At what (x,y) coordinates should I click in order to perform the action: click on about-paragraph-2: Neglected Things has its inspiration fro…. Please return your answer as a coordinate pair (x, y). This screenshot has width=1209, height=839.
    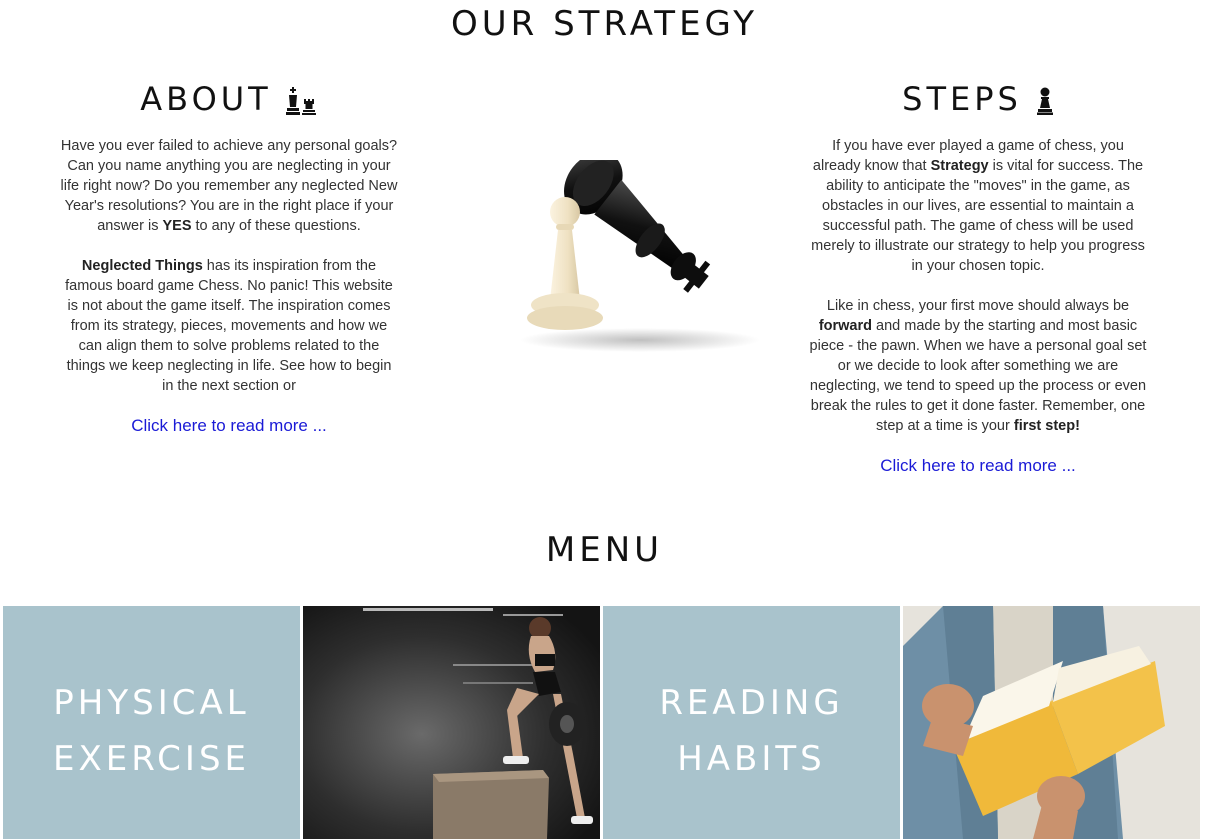
    Looking at the image, I should click on (229, 326).